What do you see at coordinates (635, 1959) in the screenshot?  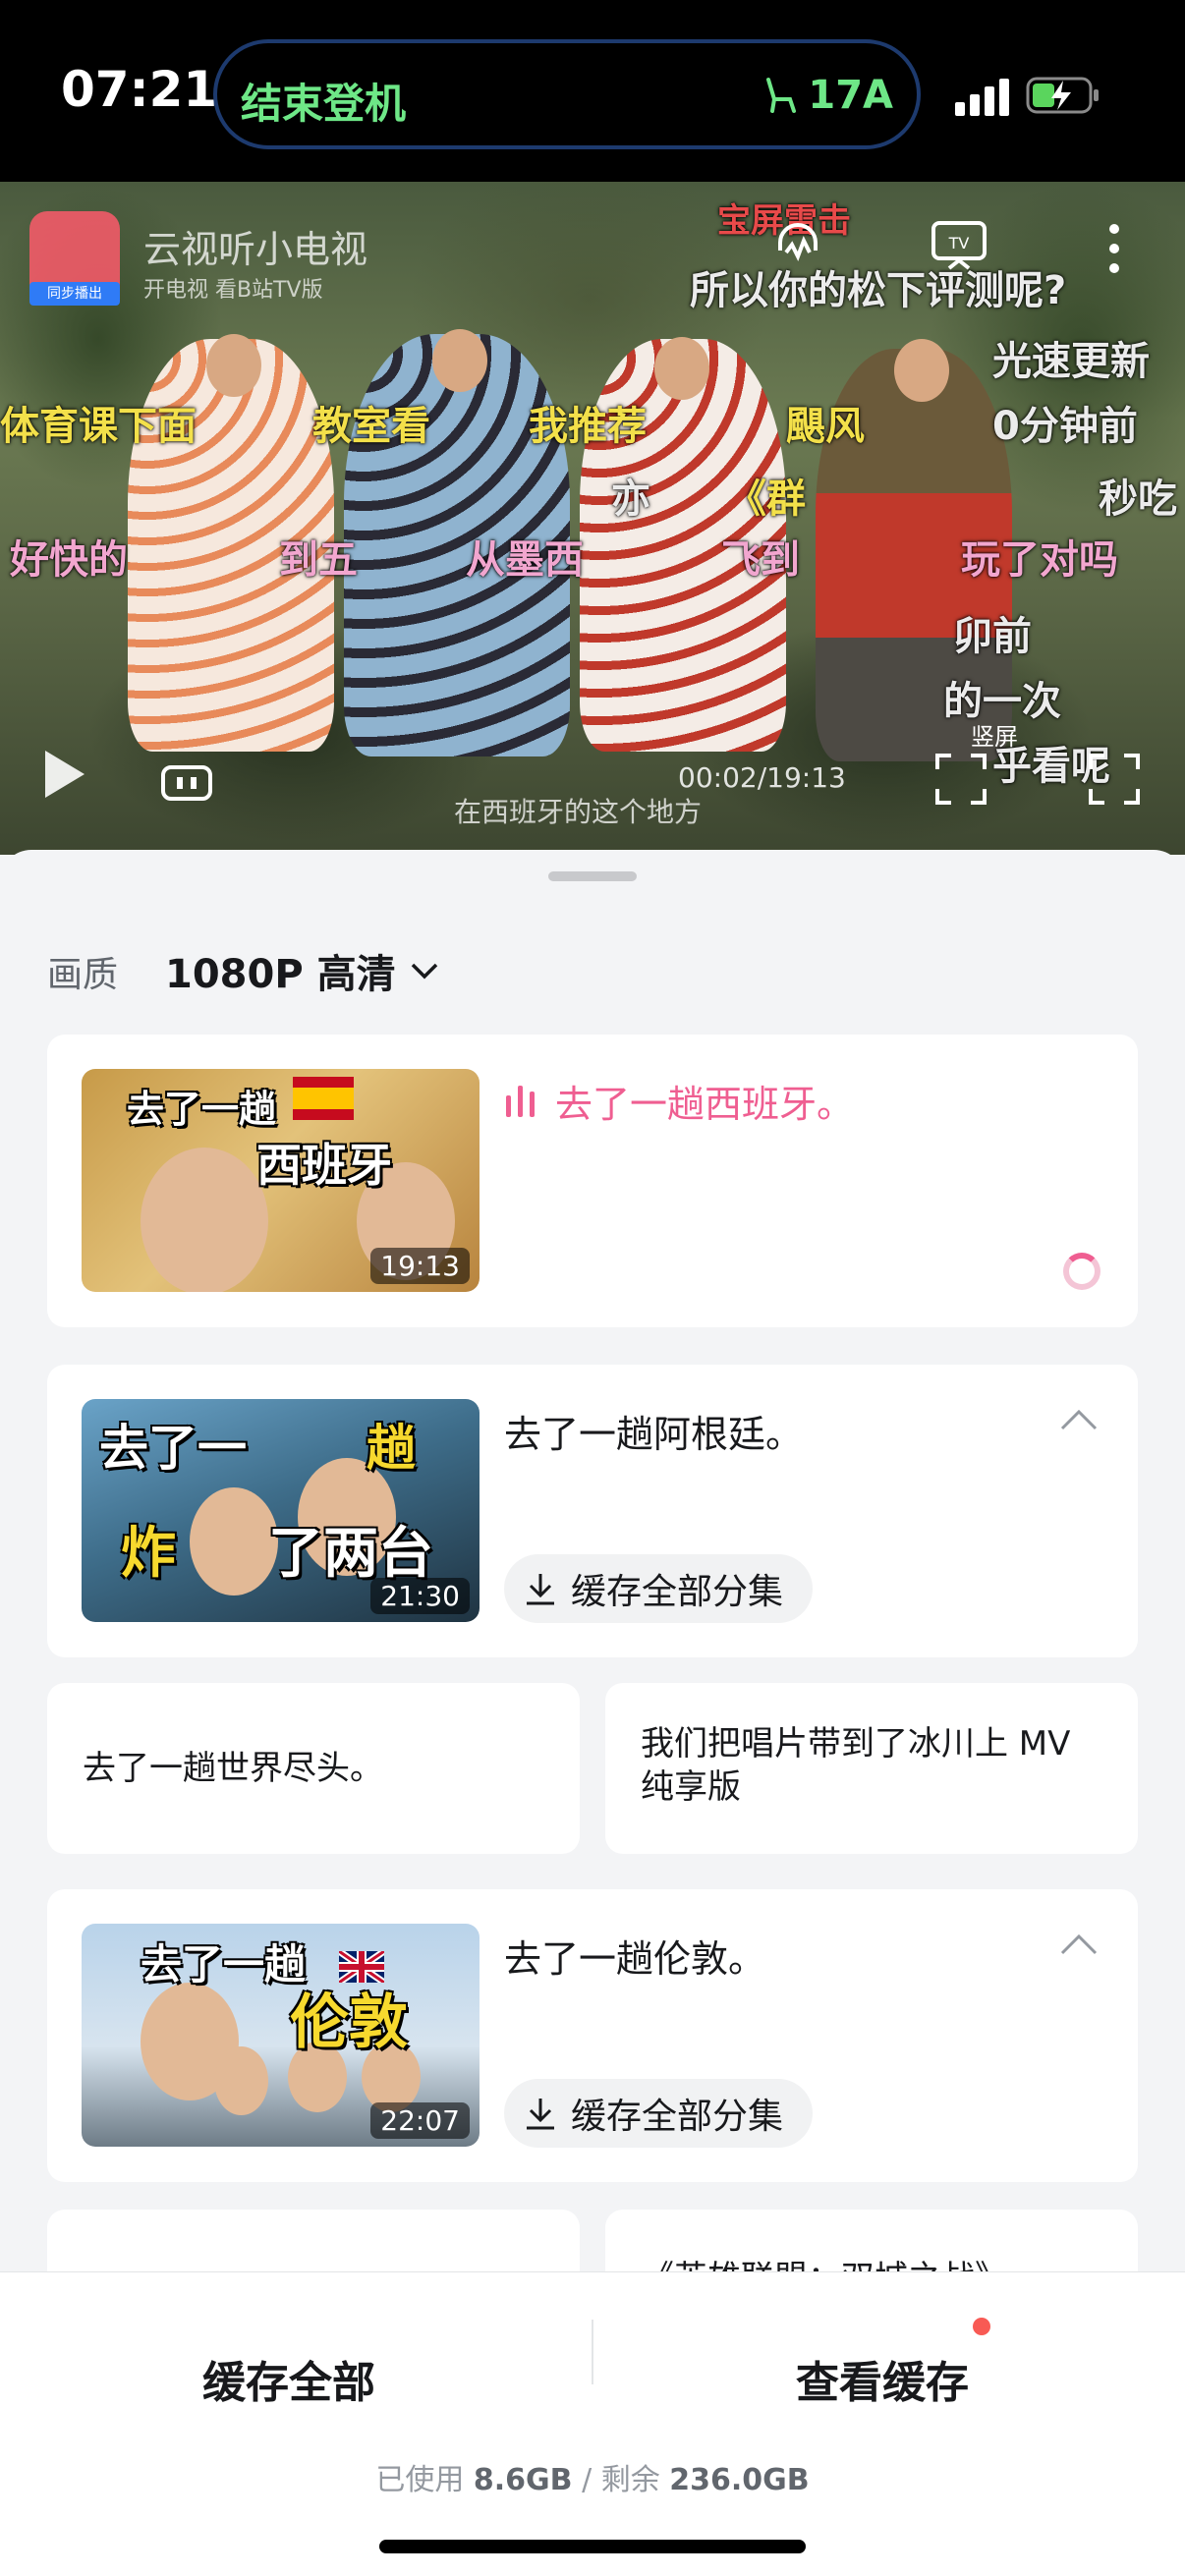 I see `episode-title: 去了一趟伦敦。` at bounding box center [635, 1959].